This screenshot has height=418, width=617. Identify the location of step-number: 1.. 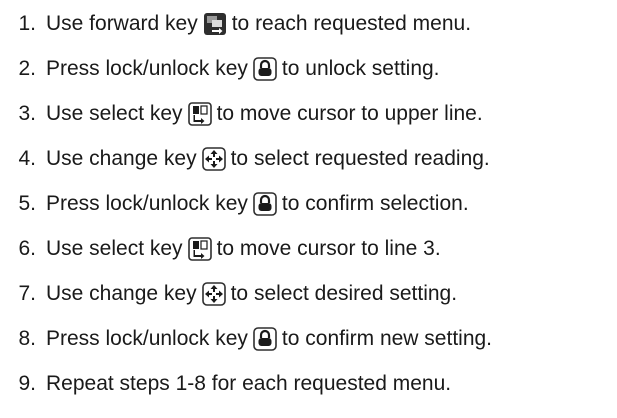
(27, 23).